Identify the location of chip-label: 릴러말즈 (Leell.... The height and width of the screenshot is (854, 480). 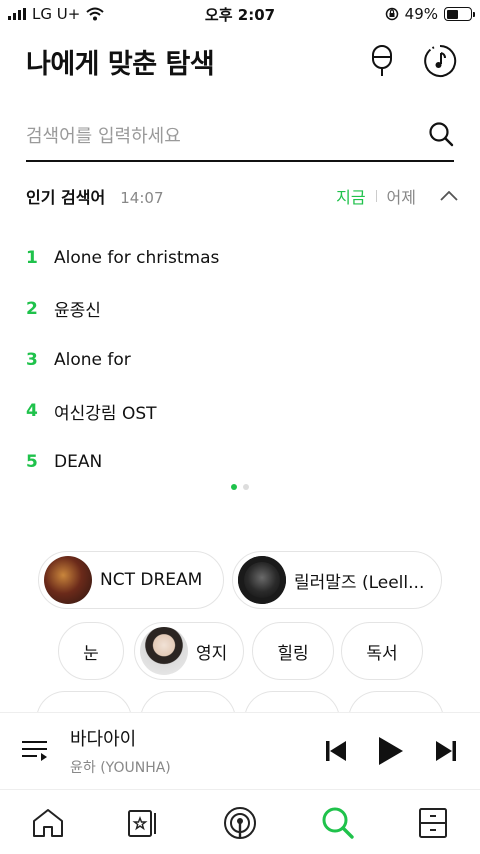
(359, 582).